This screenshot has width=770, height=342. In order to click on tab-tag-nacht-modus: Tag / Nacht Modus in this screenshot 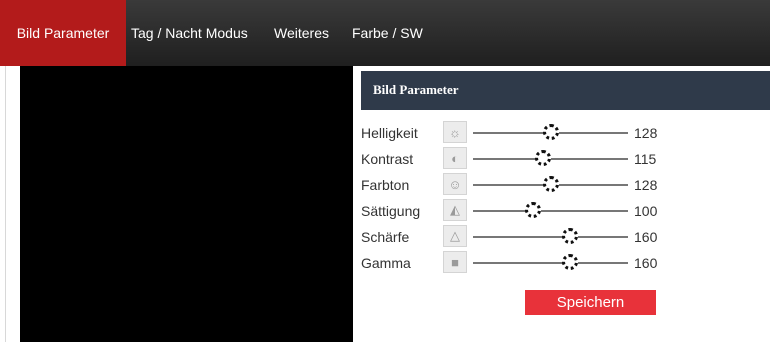, I will do `click(189, 33)`.